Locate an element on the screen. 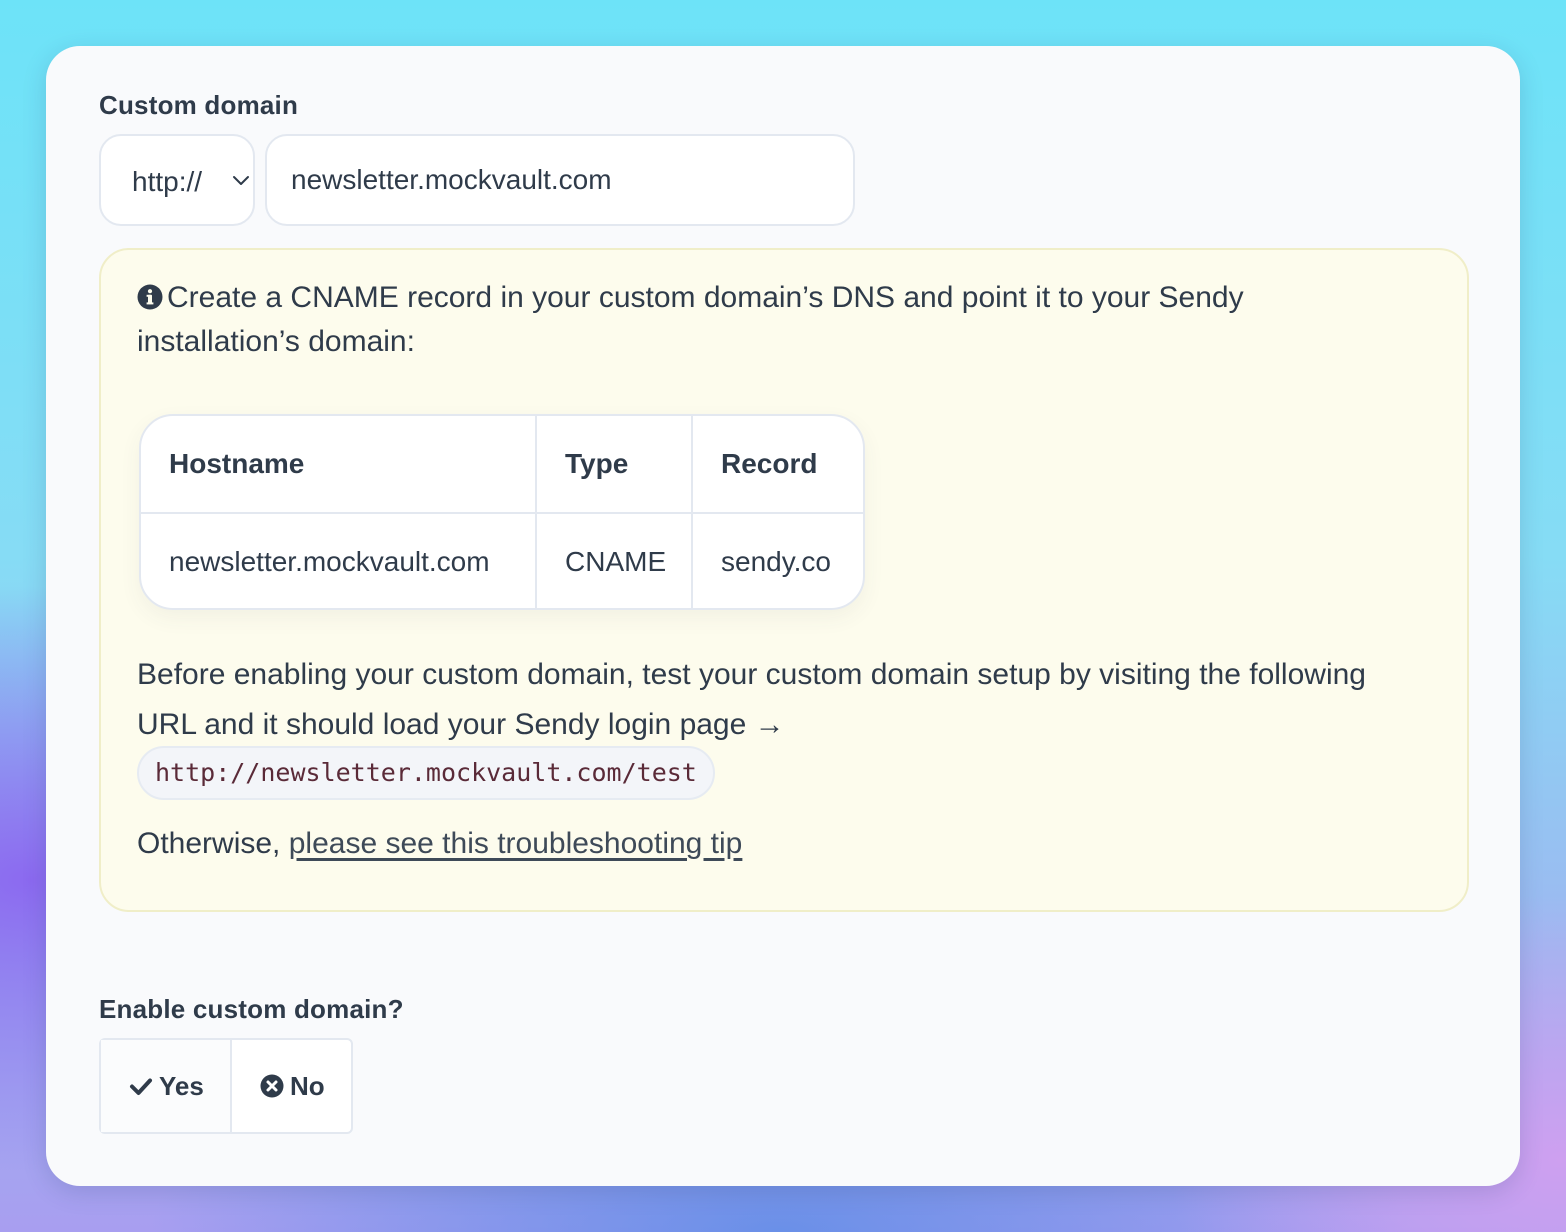  chevron-down-icon is located at coordinates (241, 180).